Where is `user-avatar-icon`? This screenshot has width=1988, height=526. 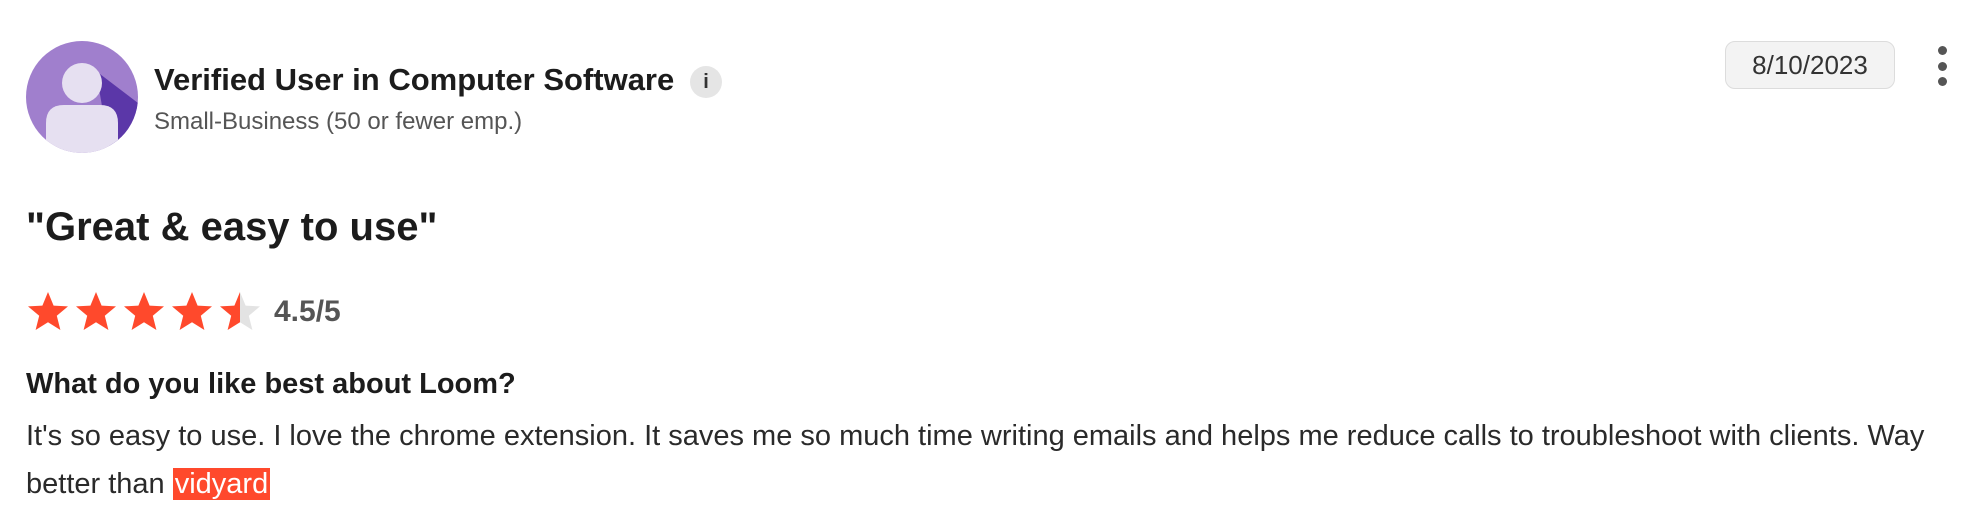 user-avatar-icon is located at coordinates (82, 97).